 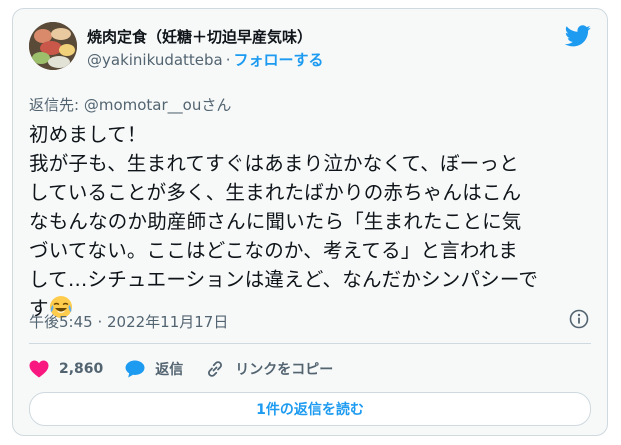 What do you see at coordinates (154, 369) in the screenshot?
I see `reply-button: 返信` at bounding box center [154, 369].